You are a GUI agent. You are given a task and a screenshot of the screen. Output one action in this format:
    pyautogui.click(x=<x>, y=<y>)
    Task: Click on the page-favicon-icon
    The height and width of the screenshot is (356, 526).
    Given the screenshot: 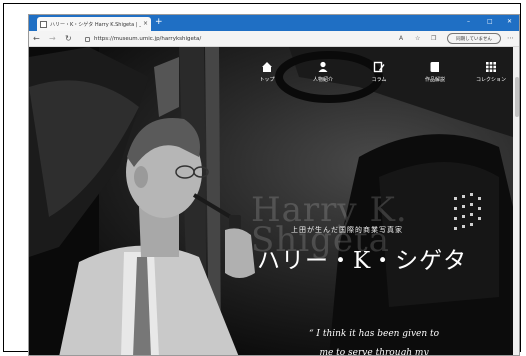 What is the action you would take?
    pyautogui.click(x=43, y=24)
    